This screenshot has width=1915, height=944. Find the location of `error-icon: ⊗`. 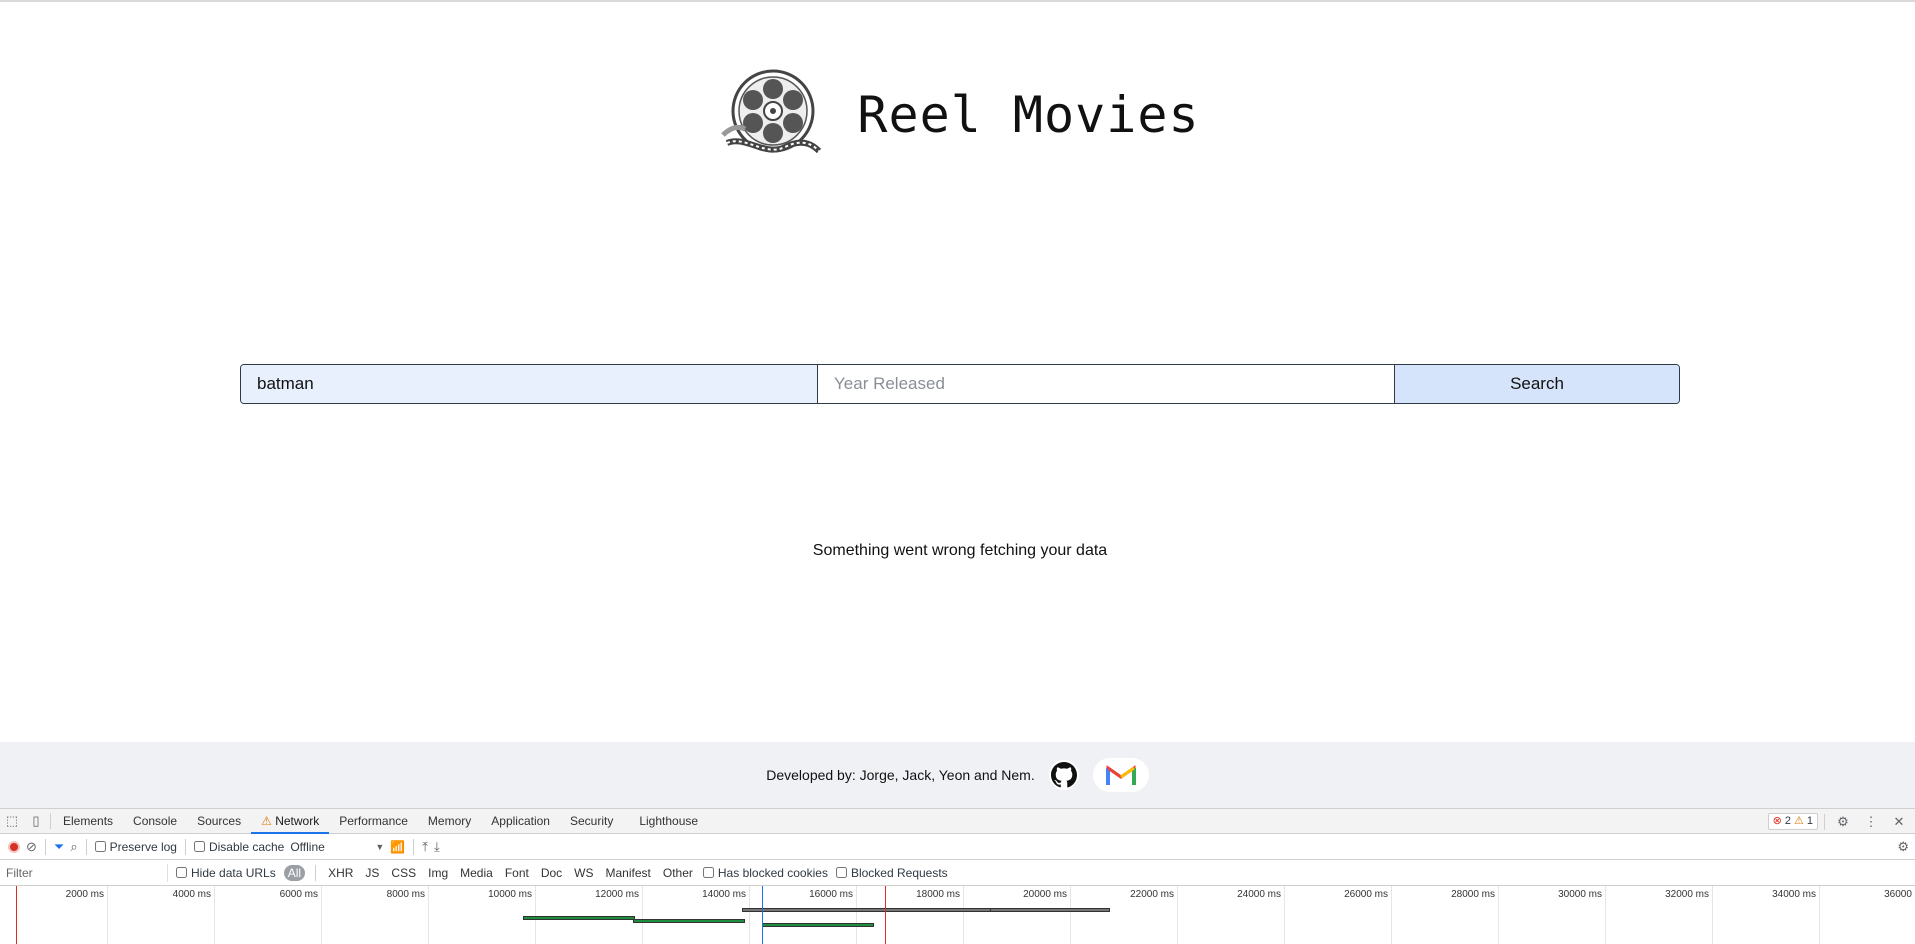

error-icon: ⊗ is located at coordinates (1777, 821).